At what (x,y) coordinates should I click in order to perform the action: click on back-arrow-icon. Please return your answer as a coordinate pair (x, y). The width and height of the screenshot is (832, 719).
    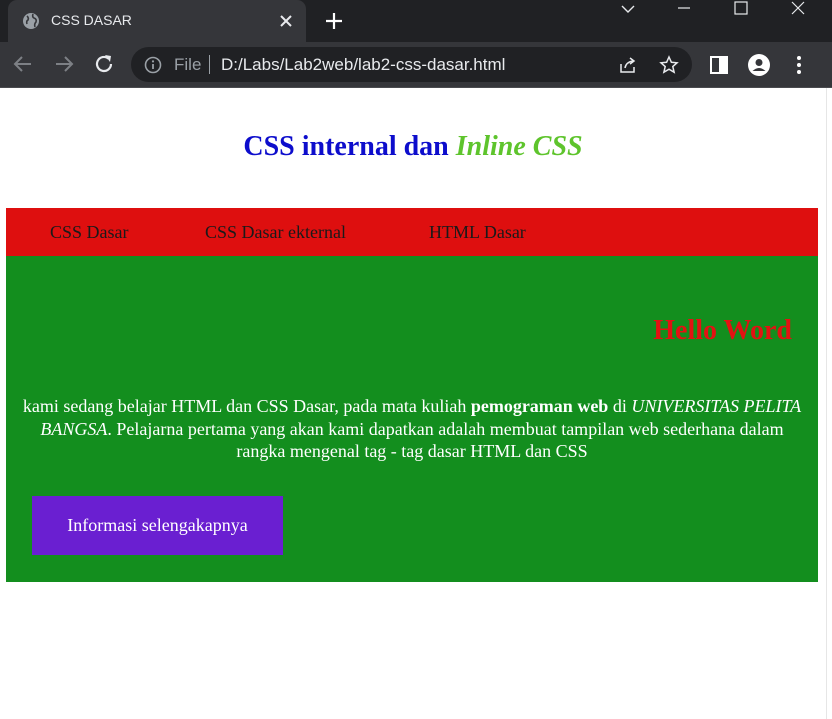
    Looking at the image, I should click on (23, 64).